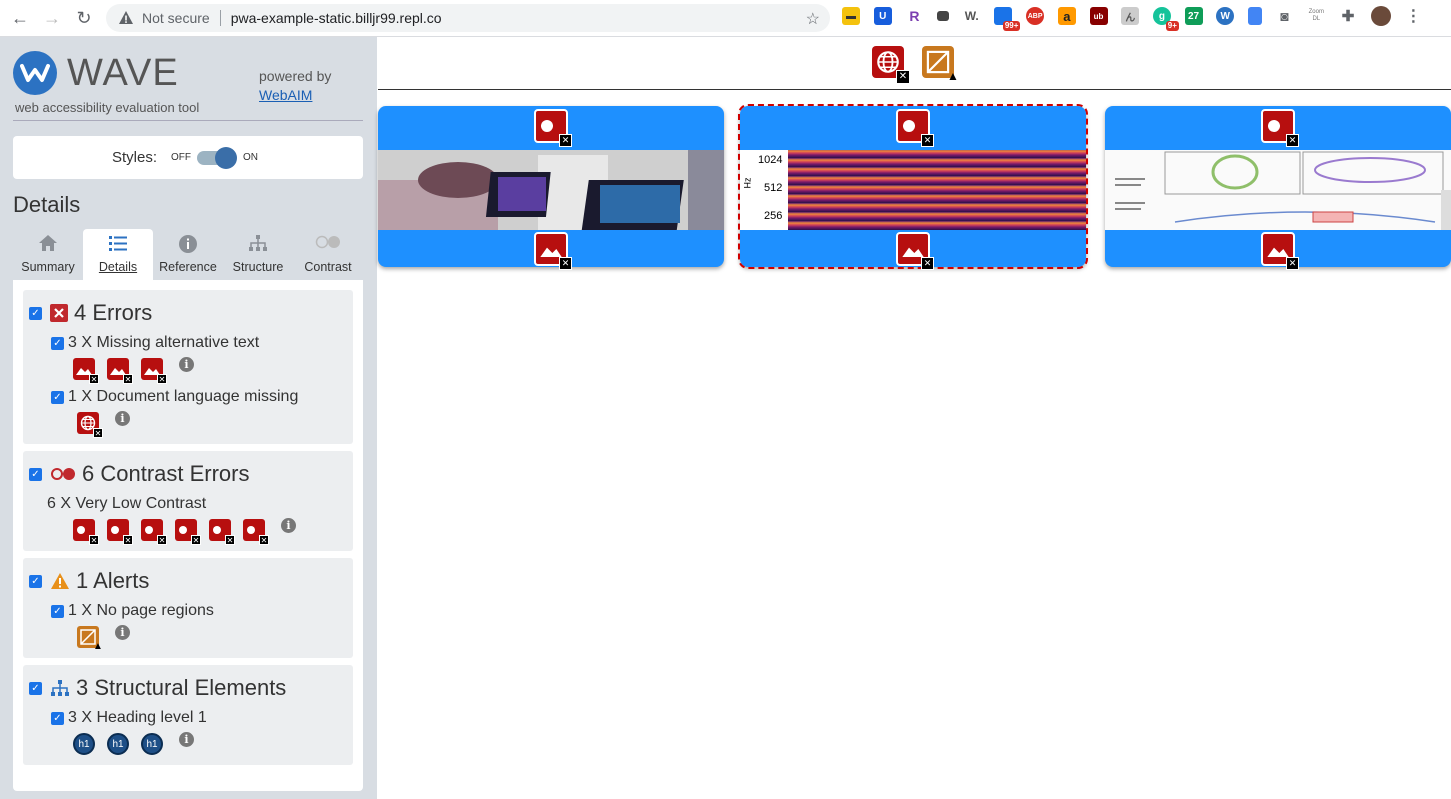 This screenshot has width=1451, height=799. What do you see at coordinates (1165, 19) in the screenshot?
I see `extension-grammarly-icon: g 9+` at bounding box center [1165, 19].